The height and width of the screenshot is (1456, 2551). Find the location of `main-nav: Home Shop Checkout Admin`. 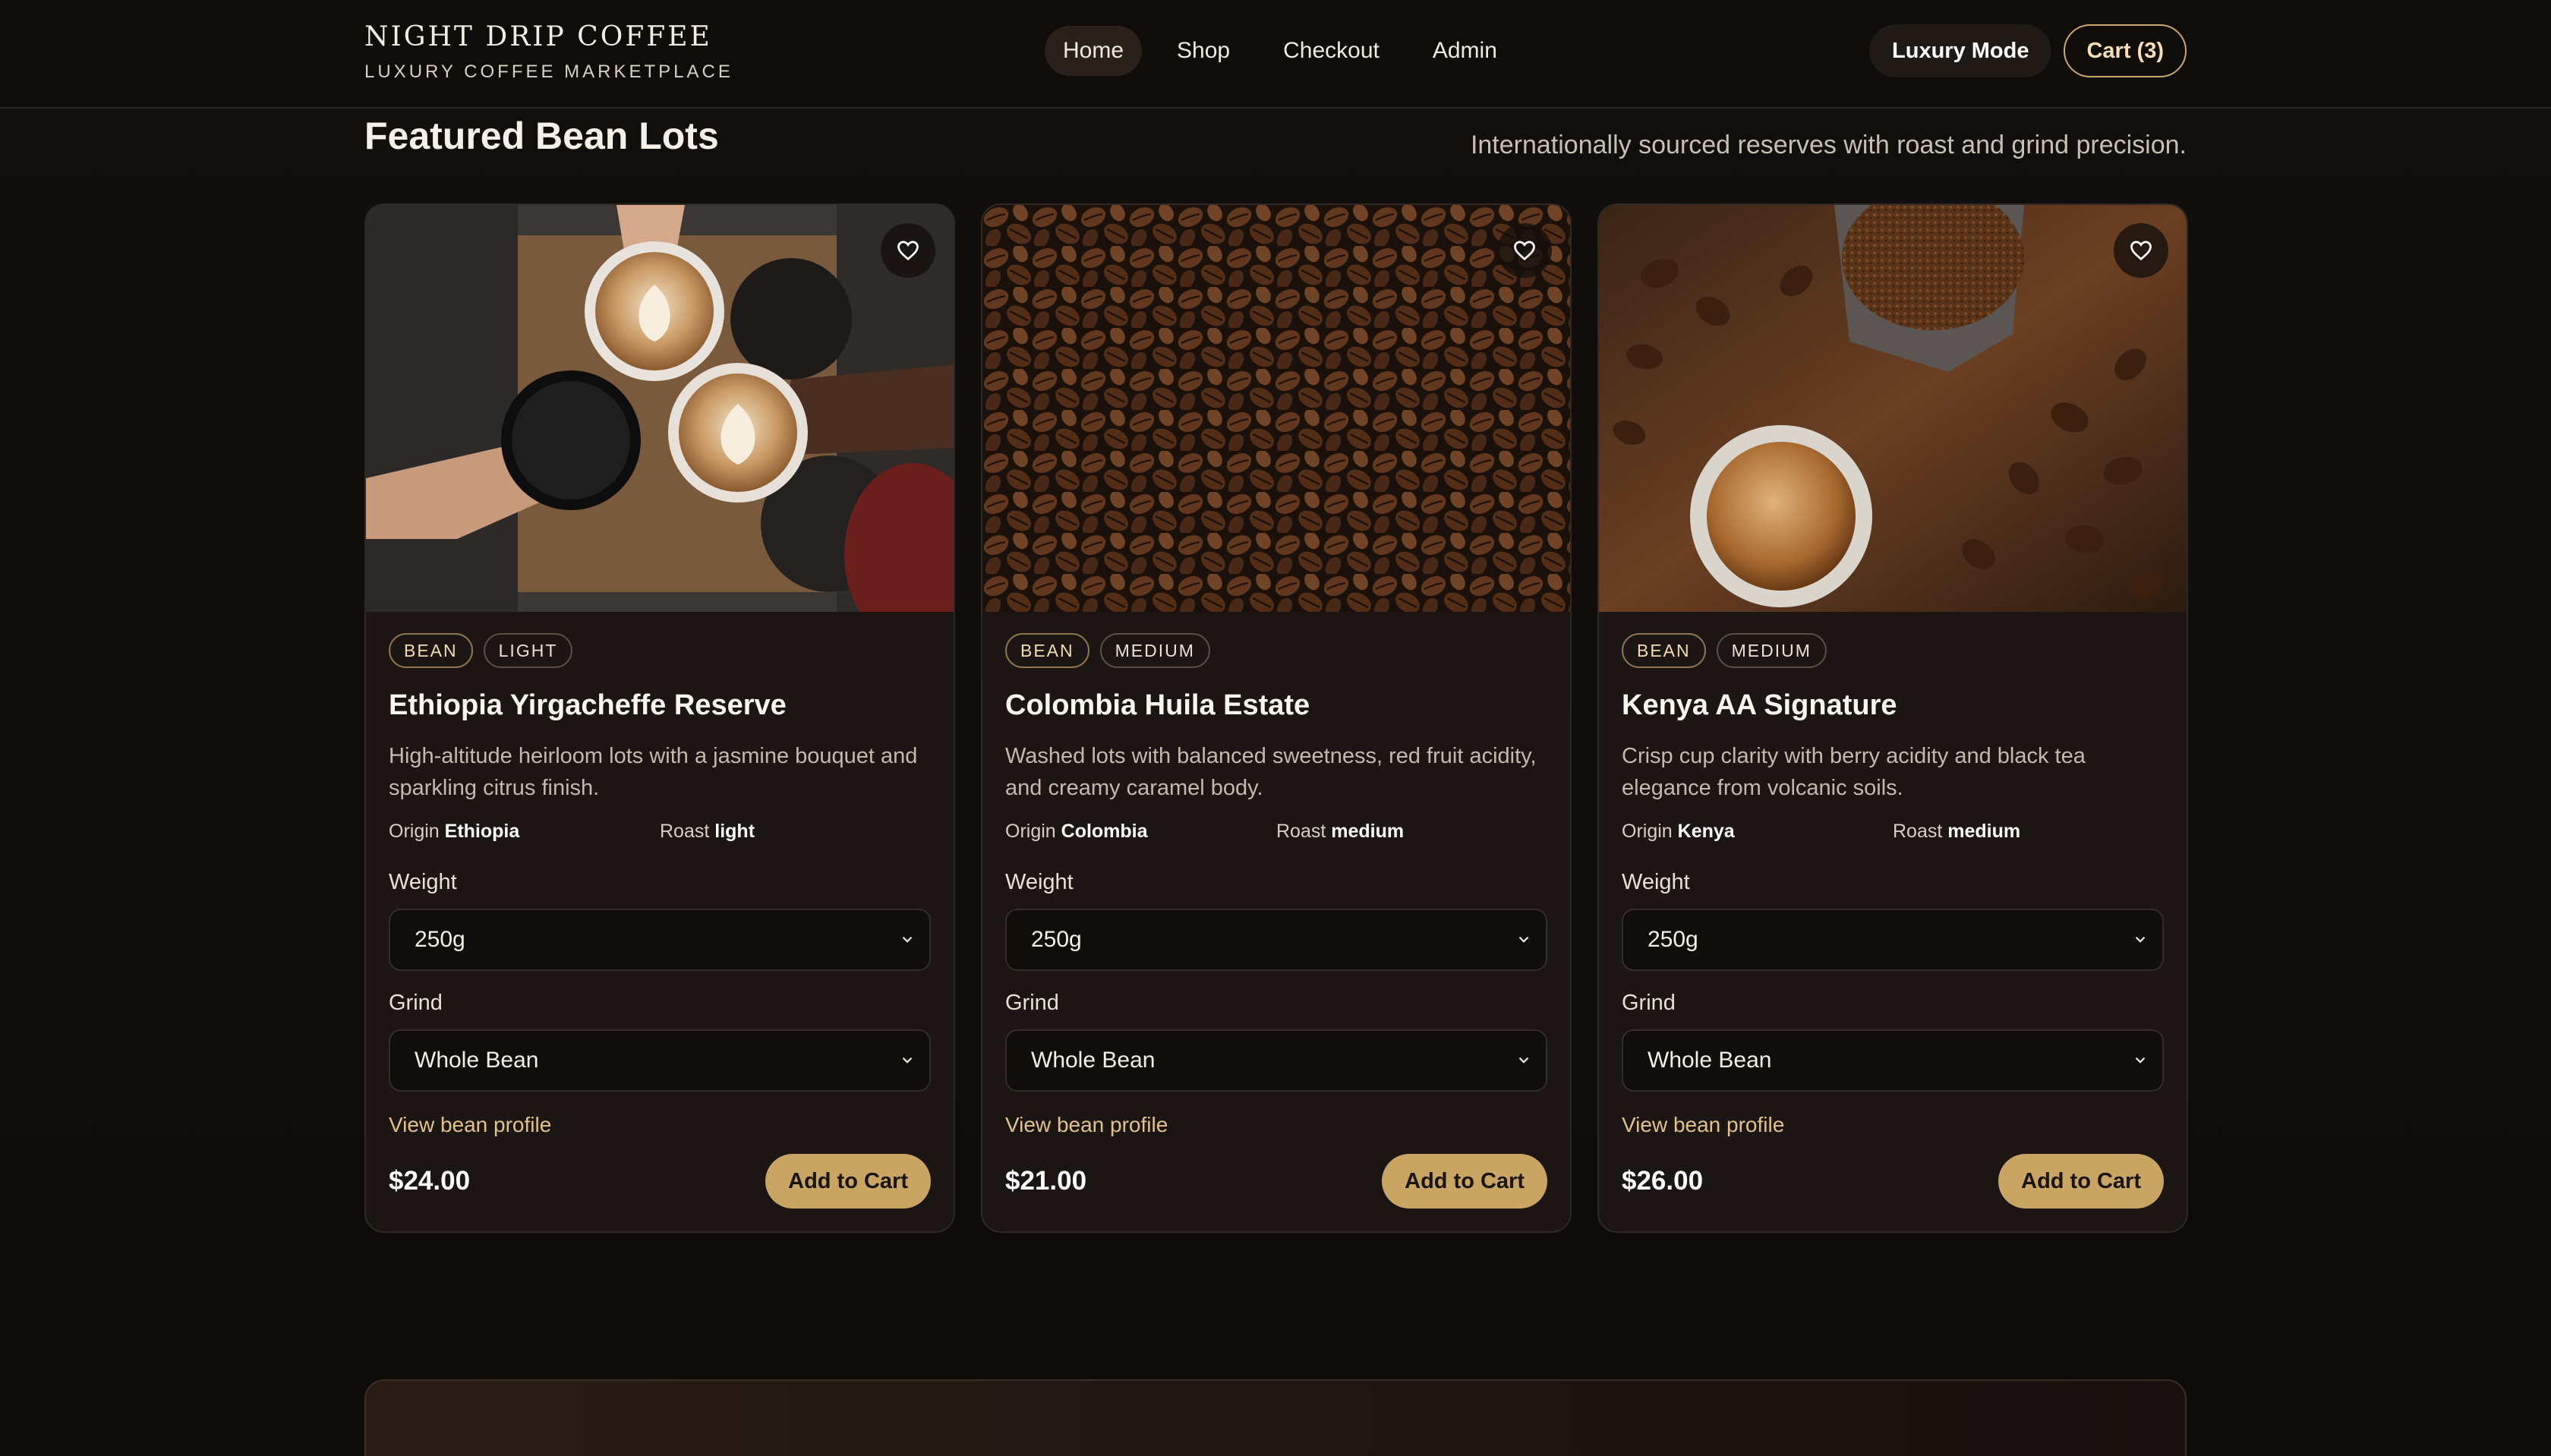

main-nav: Home Shop Checkout Admin is located at coordinates (1280, 51).